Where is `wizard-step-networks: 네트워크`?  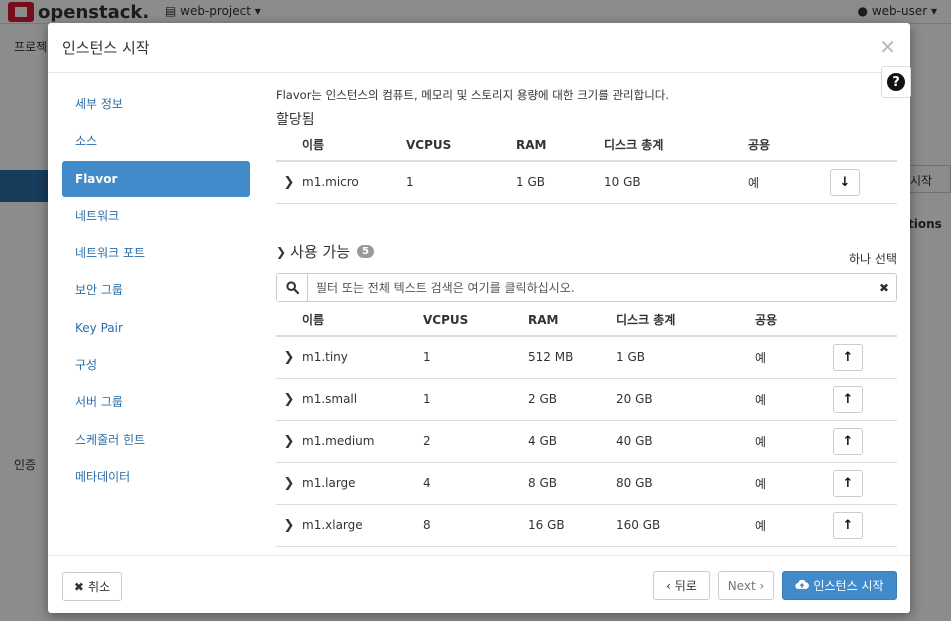 wizard-step-networks: 네트워크 is located at coordinates (156, 216).